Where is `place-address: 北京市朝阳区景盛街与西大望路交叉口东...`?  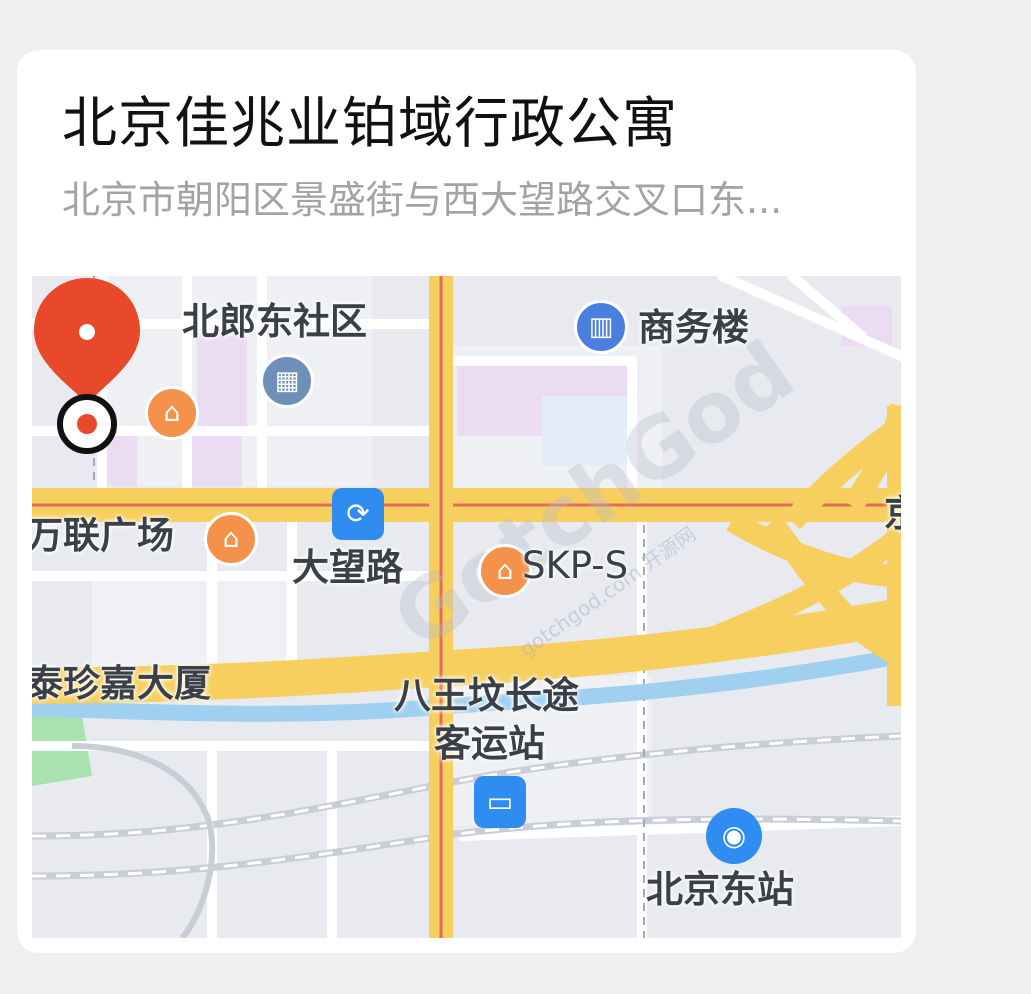
place-address: 北京市朝阳区景盛街与西大望路交叉口东... is located at coordinates (422, 200).